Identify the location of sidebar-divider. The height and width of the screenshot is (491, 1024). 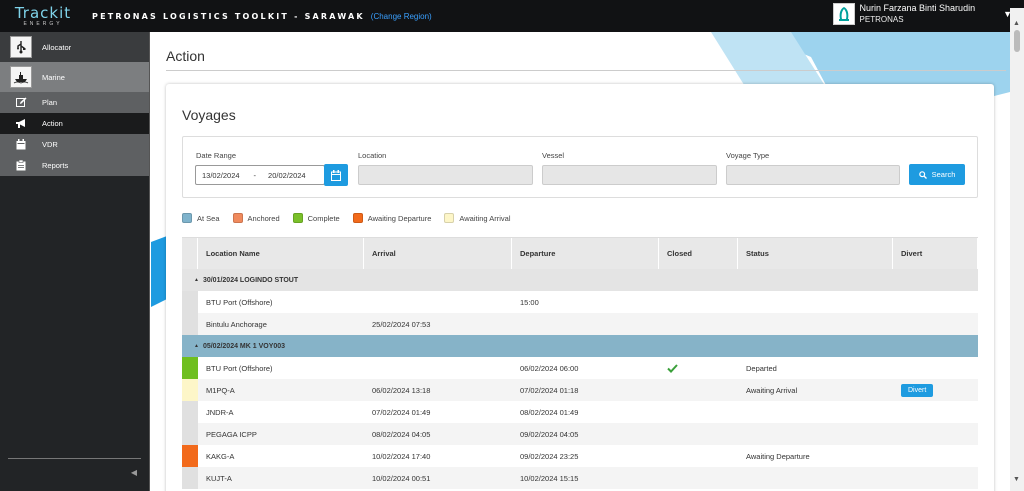
(74, 458).